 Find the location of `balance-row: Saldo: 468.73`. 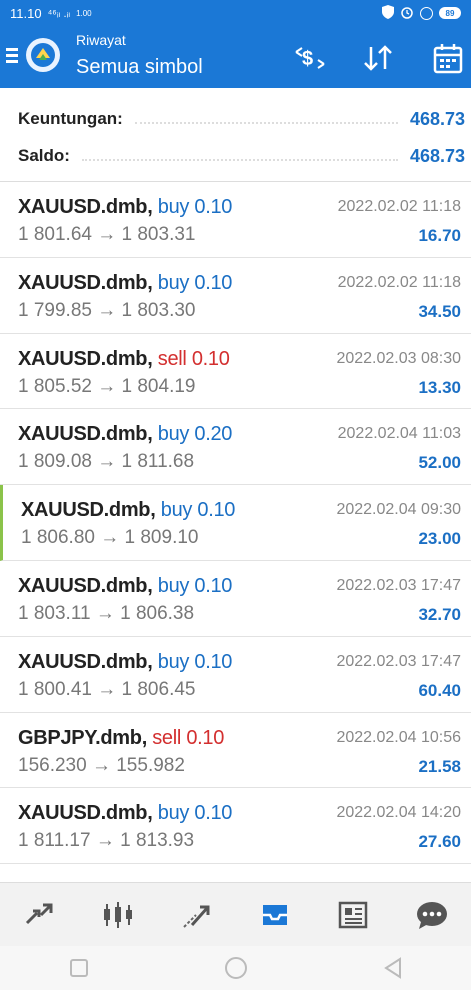

balance-row: Saldo: 468.73 is located at coordinates (241, 156).